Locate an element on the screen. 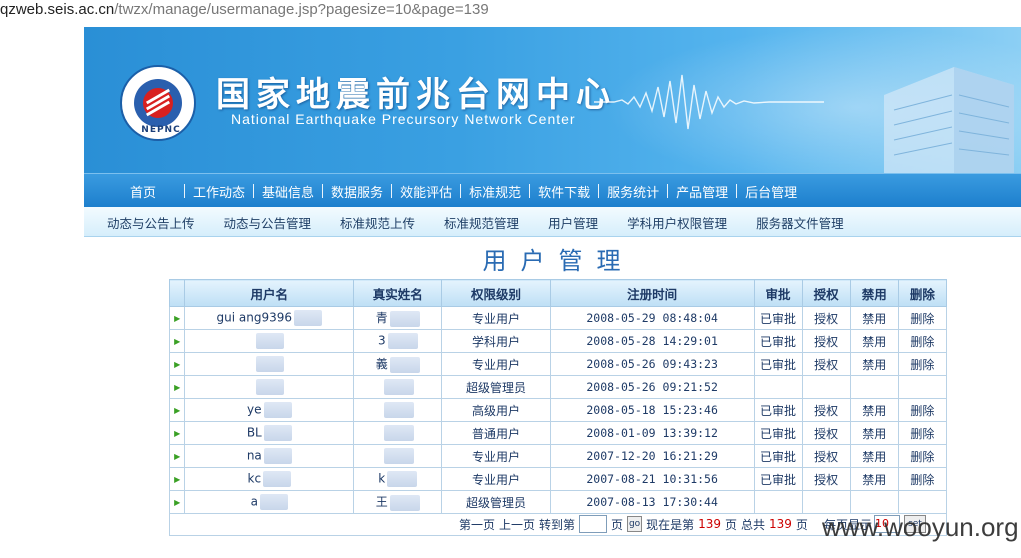  nav-item-home: 首页 is located at coordinates (143, 191).